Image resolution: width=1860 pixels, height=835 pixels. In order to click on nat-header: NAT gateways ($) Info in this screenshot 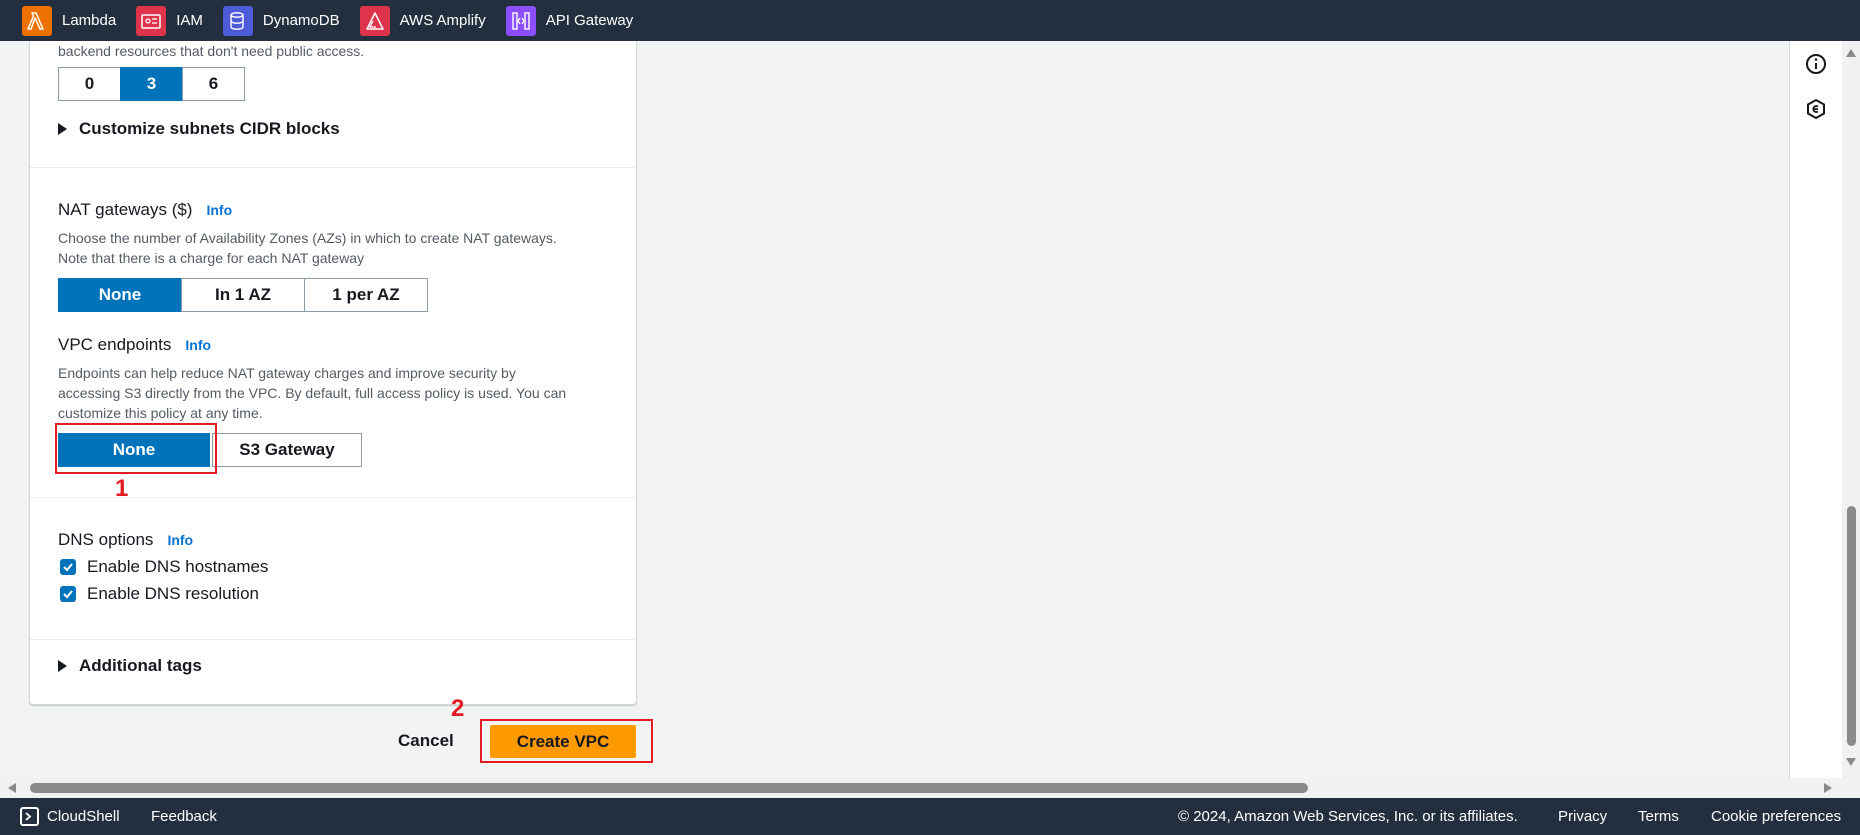, I will do `click(145, 210)`.